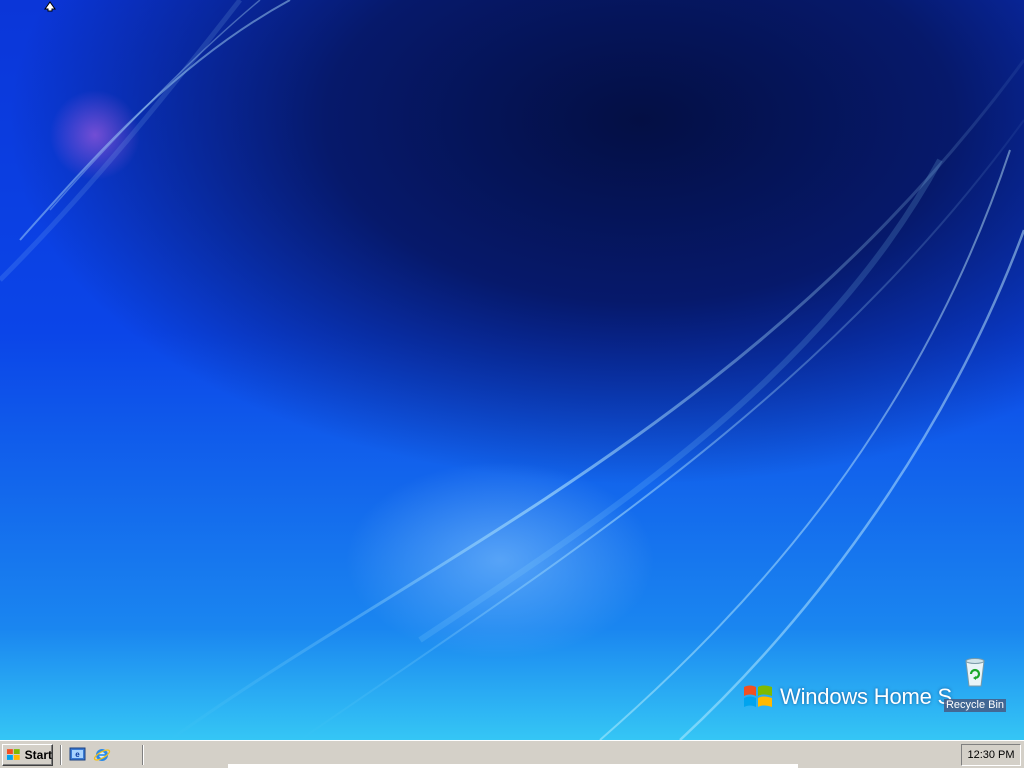  What do you see at coordinates (13, 754) in the screenshot?
I see `windows-flag-icon` at bounding box center [13, 754].